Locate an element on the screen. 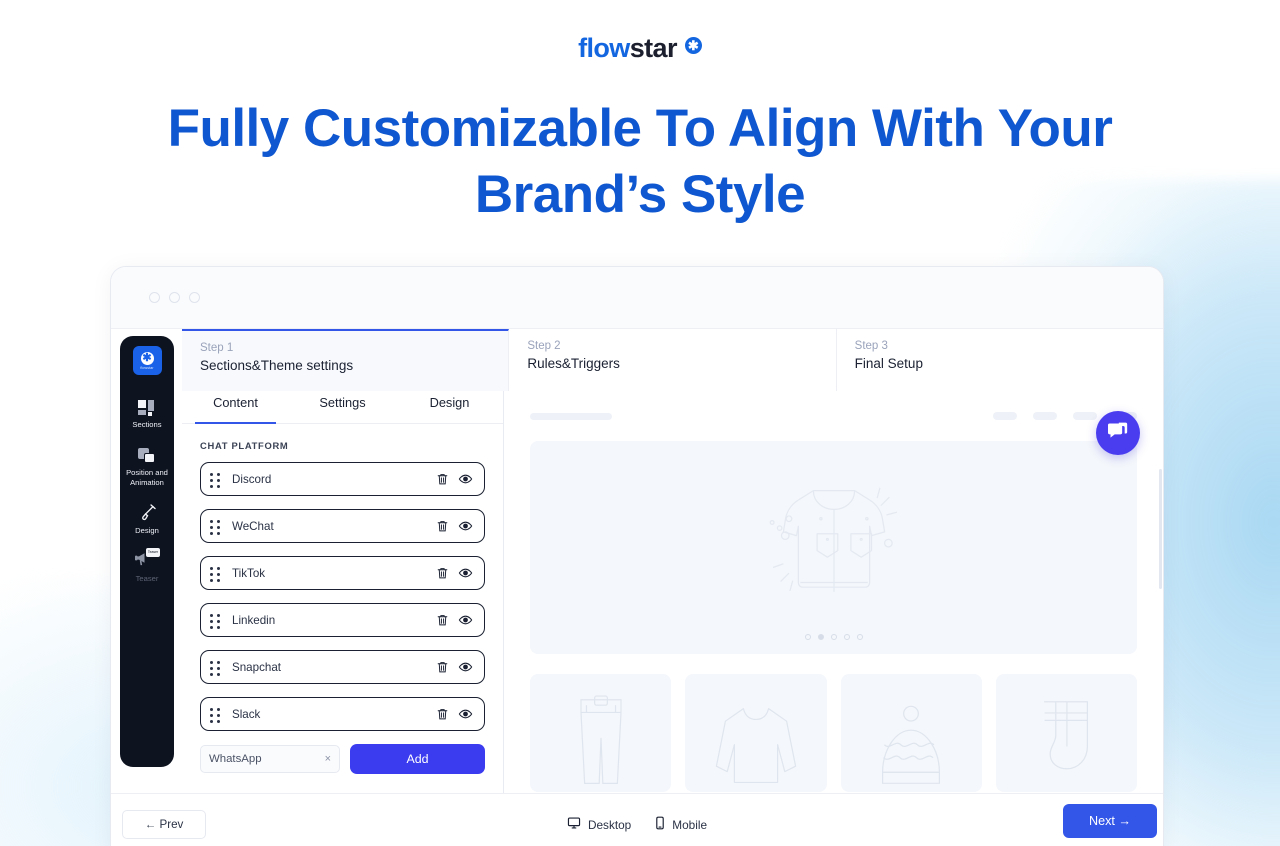  next-button: Next → is located at coordinates (1110, 821).